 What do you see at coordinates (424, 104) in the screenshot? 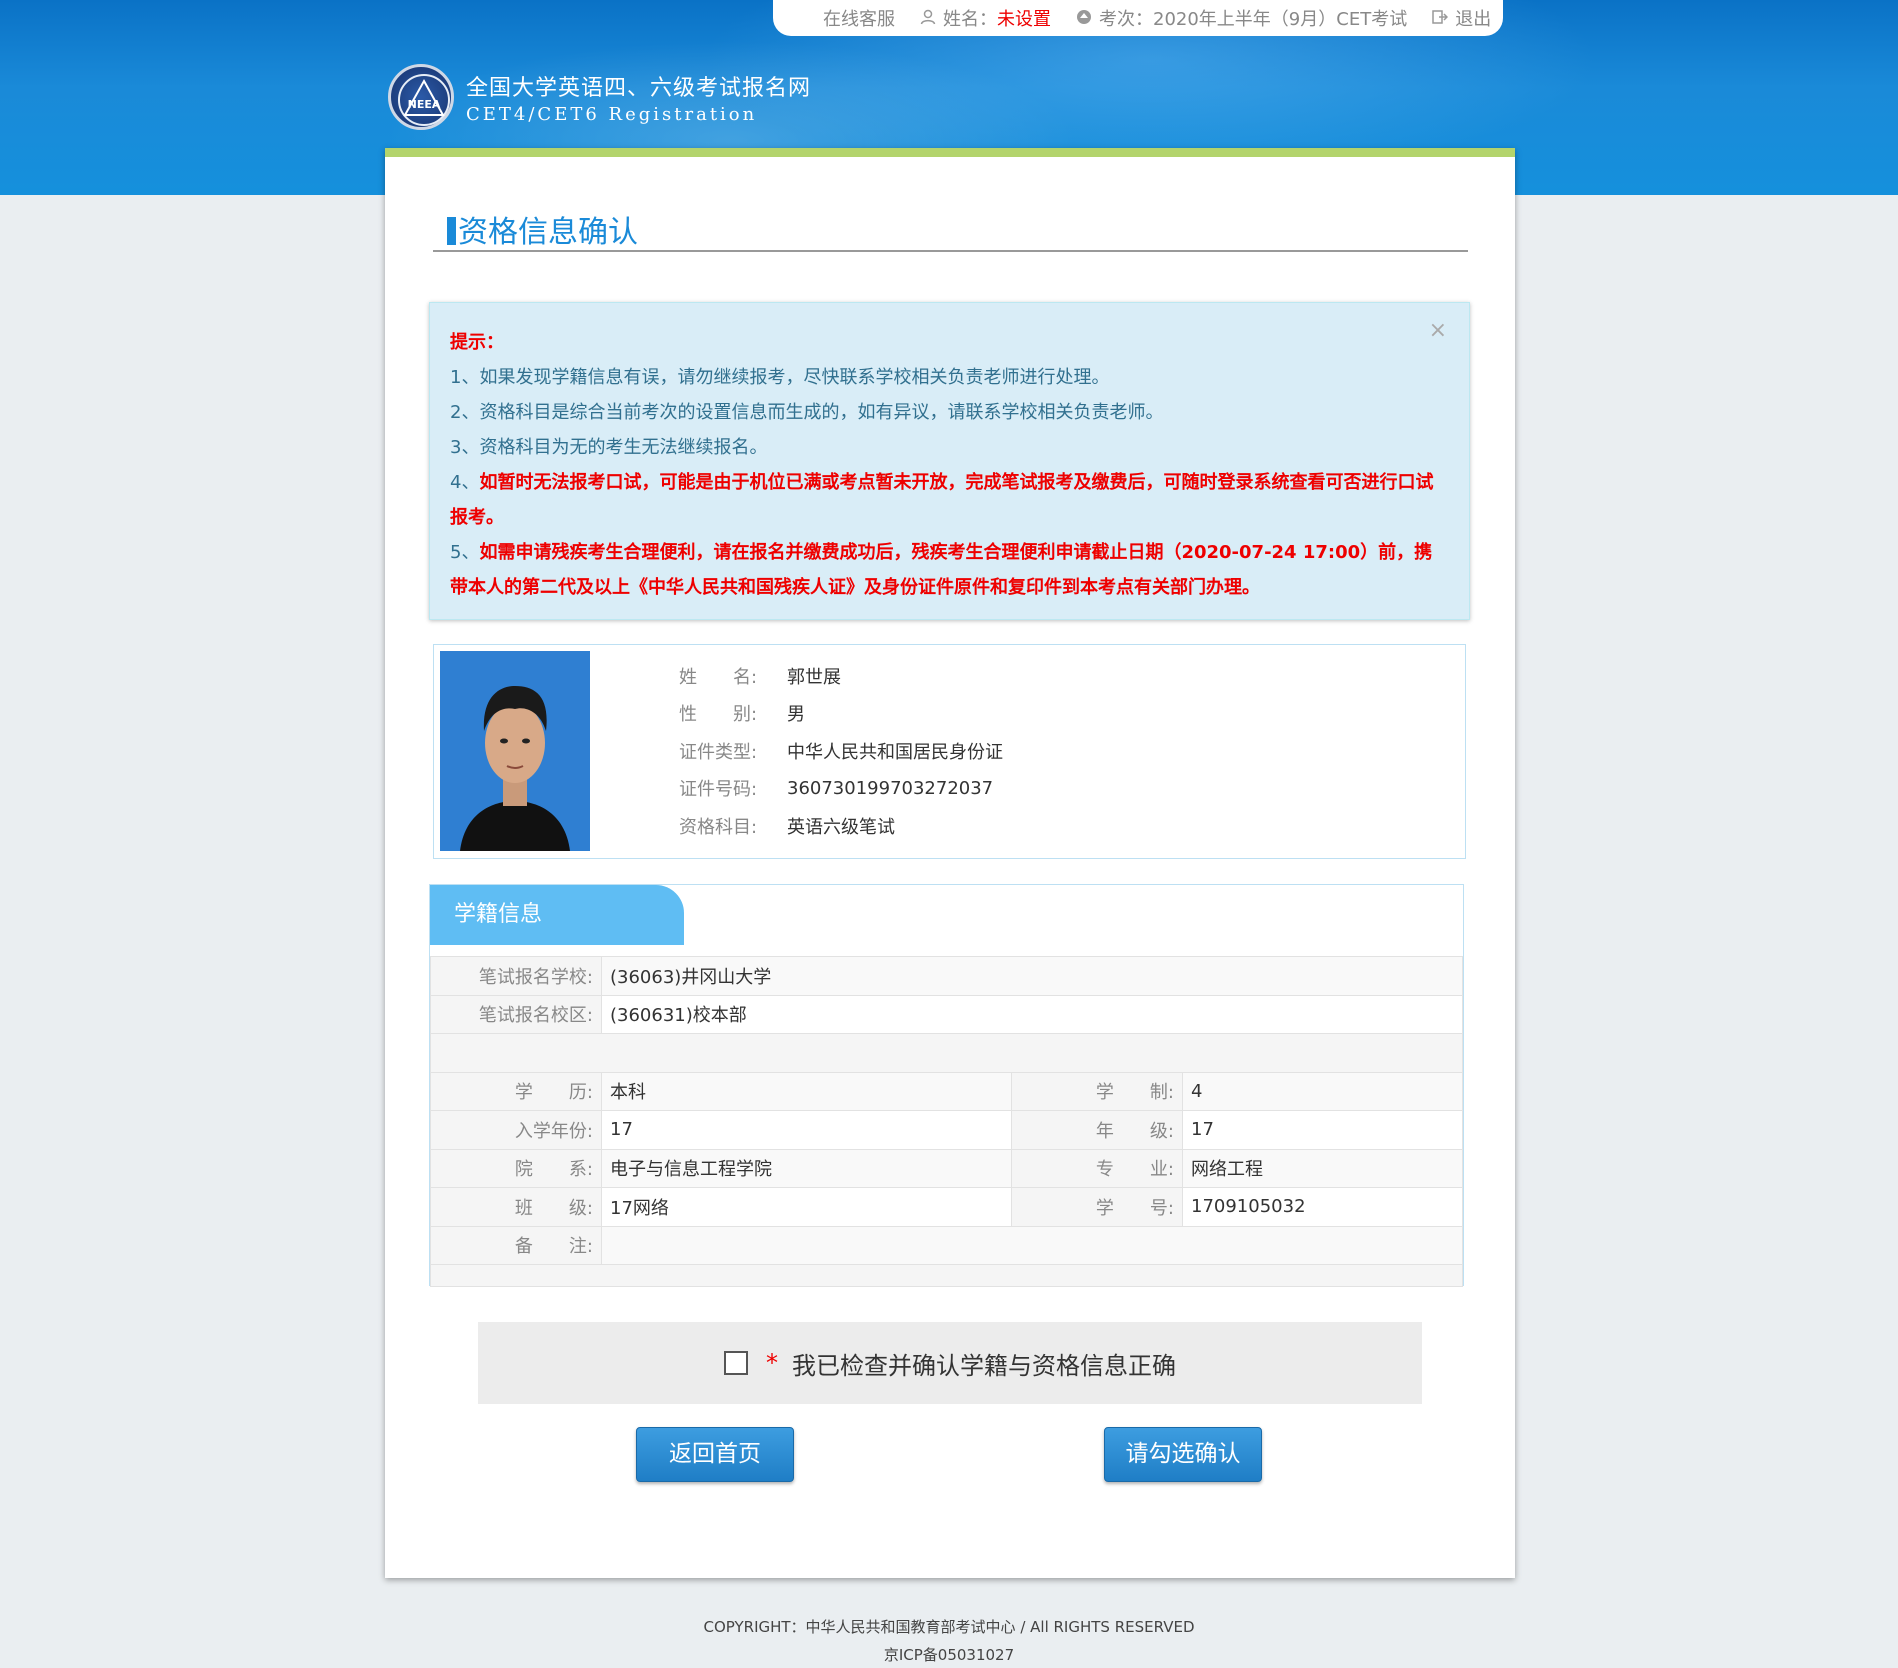
I see `svg-text: NEEA` at bounding box center [424, 104].